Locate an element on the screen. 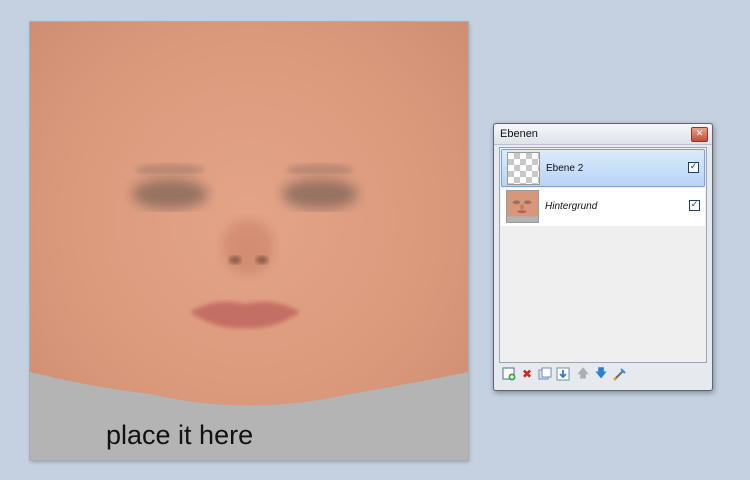  duplicate-layer-icon is located at coordinates (545, 373).